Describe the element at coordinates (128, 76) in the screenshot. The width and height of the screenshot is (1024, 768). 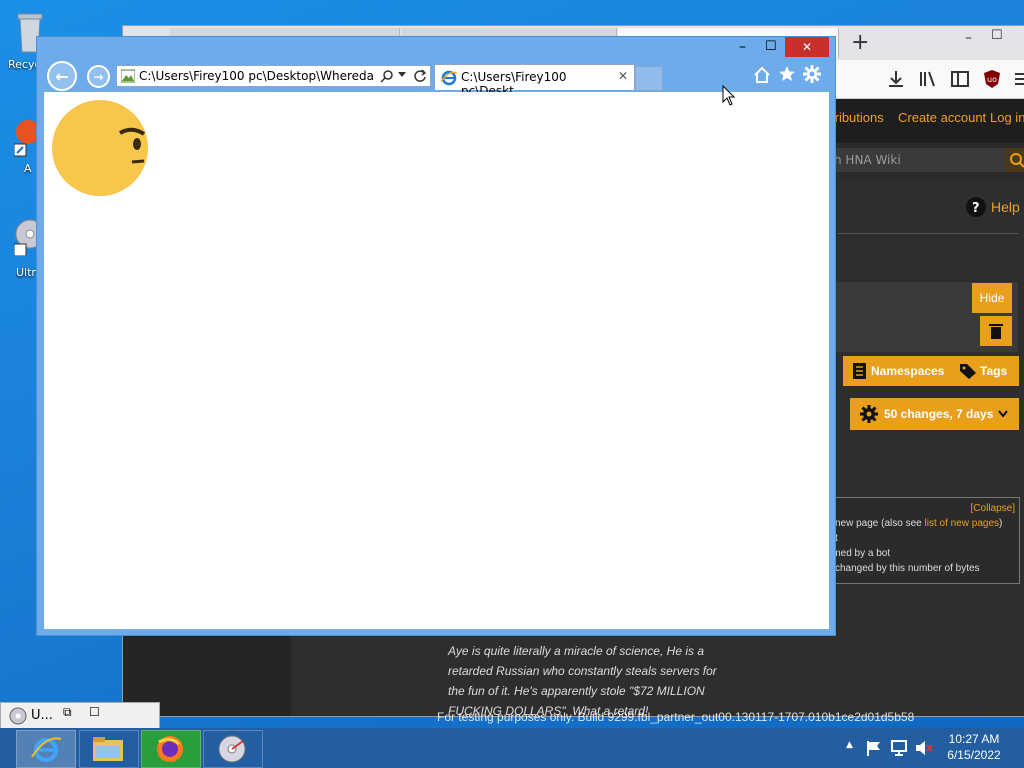
I see `page-icon` at that location.